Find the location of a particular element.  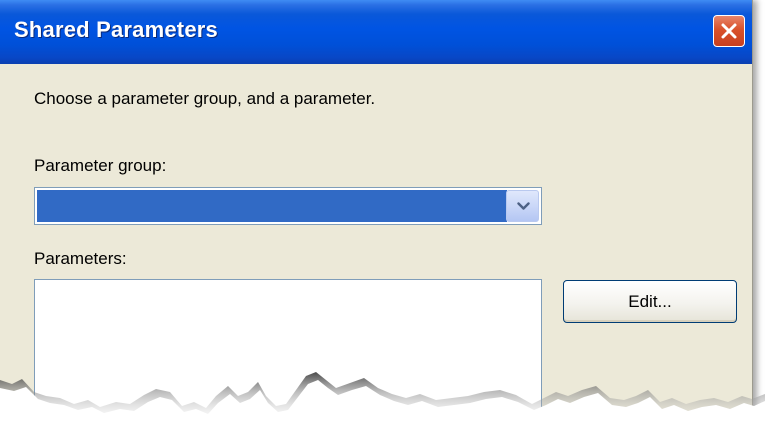

parameter-group-selected-value is located at coordinates (272, 206).